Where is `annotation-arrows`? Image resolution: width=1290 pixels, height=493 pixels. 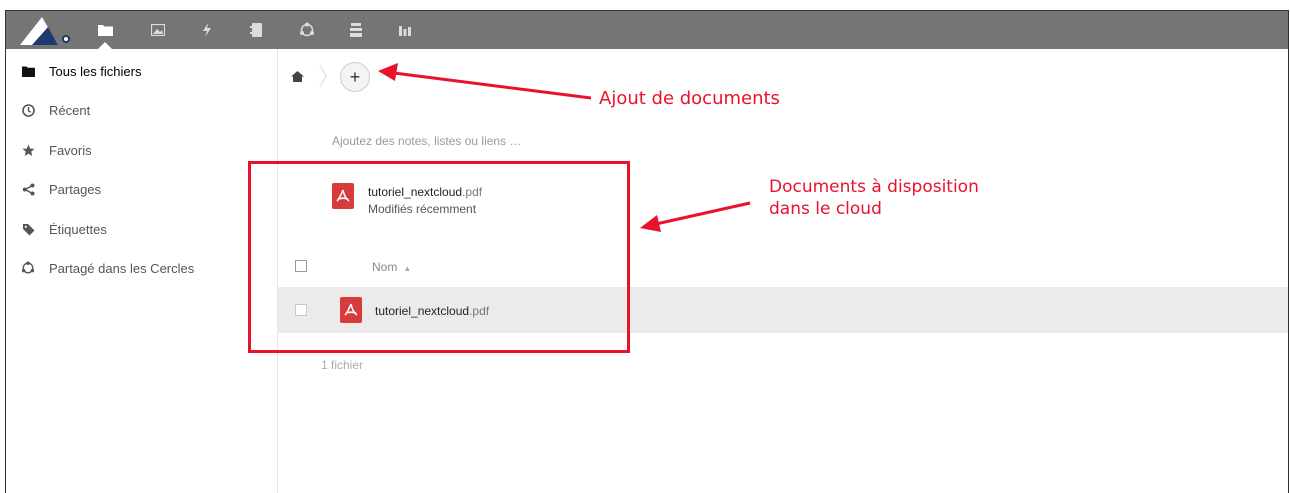
annotation-arrows is located at coordinates (564, 147).